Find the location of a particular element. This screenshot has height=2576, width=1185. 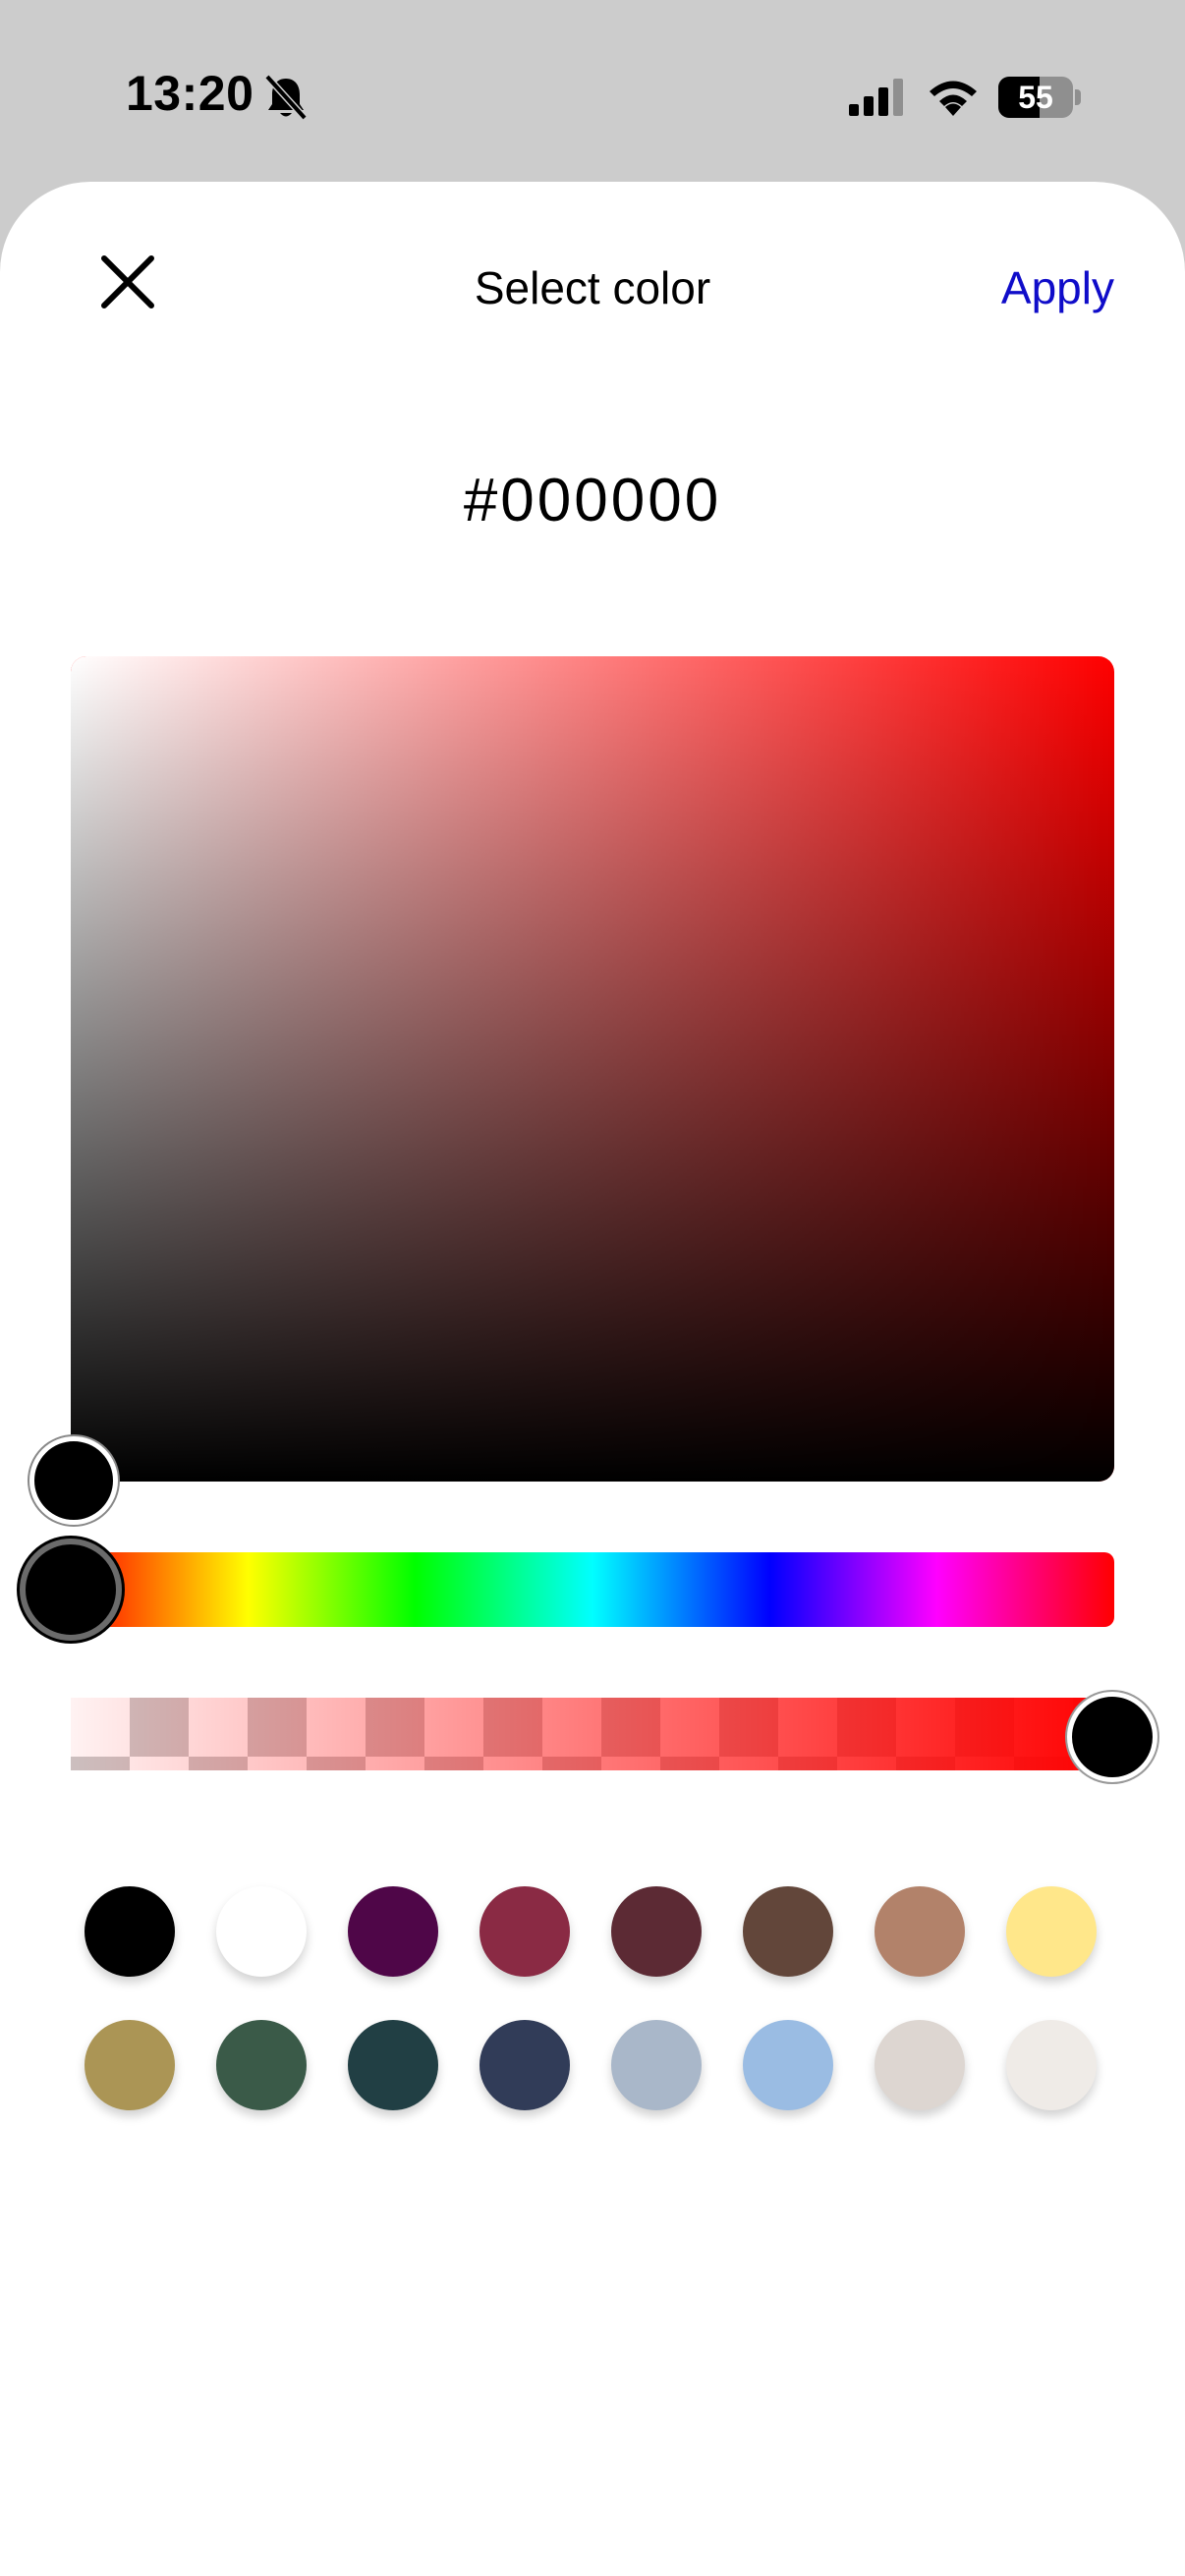

alpha-gradient is located at coordinates (592, 1734).